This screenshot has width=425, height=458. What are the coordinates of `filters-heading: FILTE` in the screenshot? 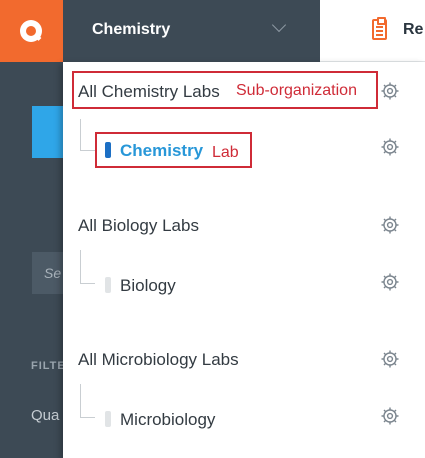 It's located at (47, 366).